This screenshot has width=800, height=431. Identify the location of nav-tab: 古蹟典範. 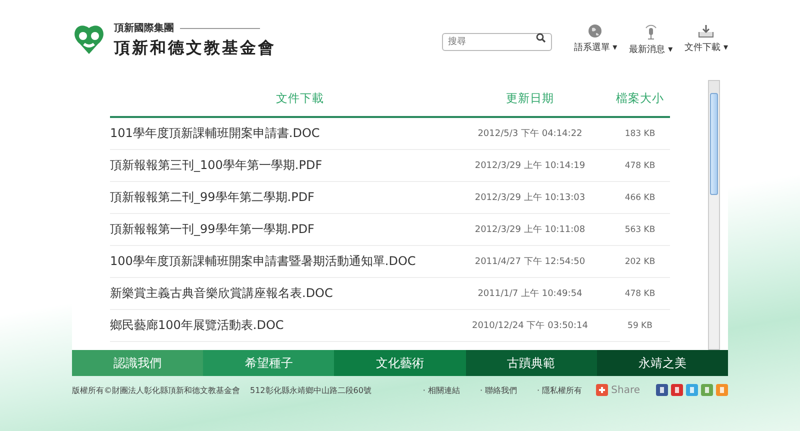
(531, 363).